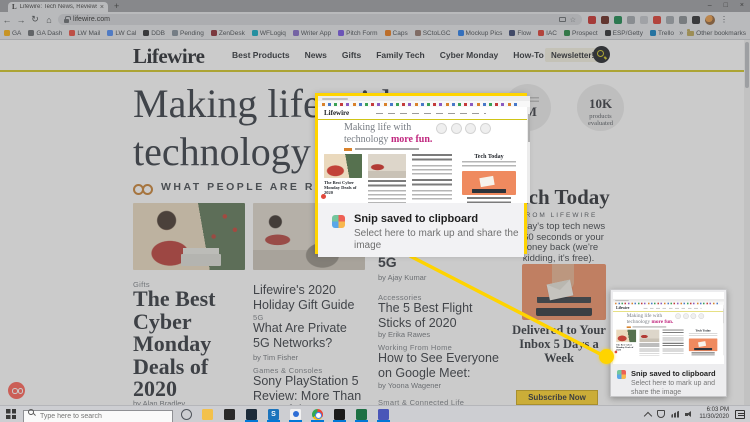 Image resolution: width=750 pixels, height=422 pixels. I want to click on toast-title: Snip saved to clipboard, so click(673, 373).